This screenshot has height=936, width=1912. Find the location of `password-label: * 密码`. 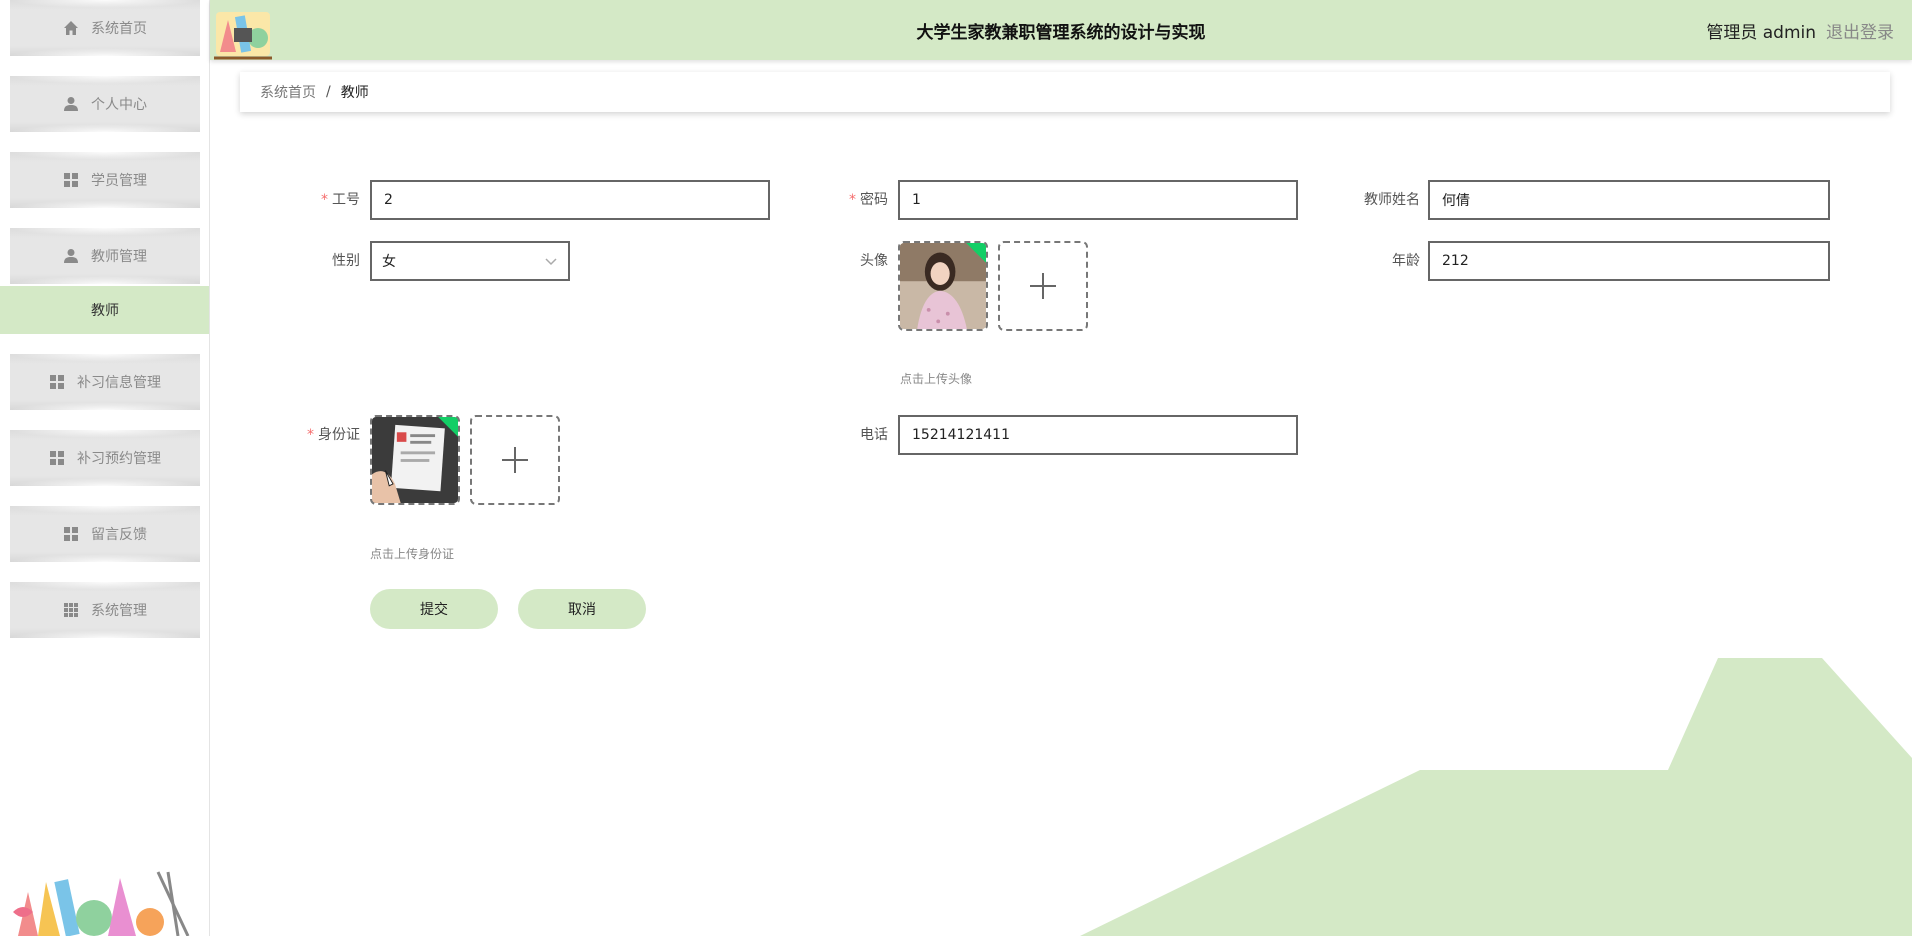

password-label: * 密码 is located at coordinates (868, 200).